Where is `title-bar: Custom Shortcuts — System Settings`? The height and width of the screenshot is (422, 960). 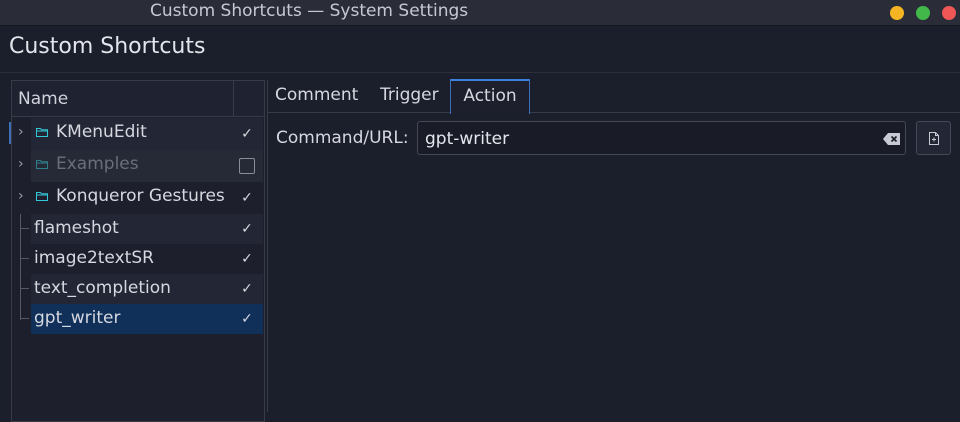 title-bar: Custom Shortcuts — System Settings is located at coordinates (480, 13).